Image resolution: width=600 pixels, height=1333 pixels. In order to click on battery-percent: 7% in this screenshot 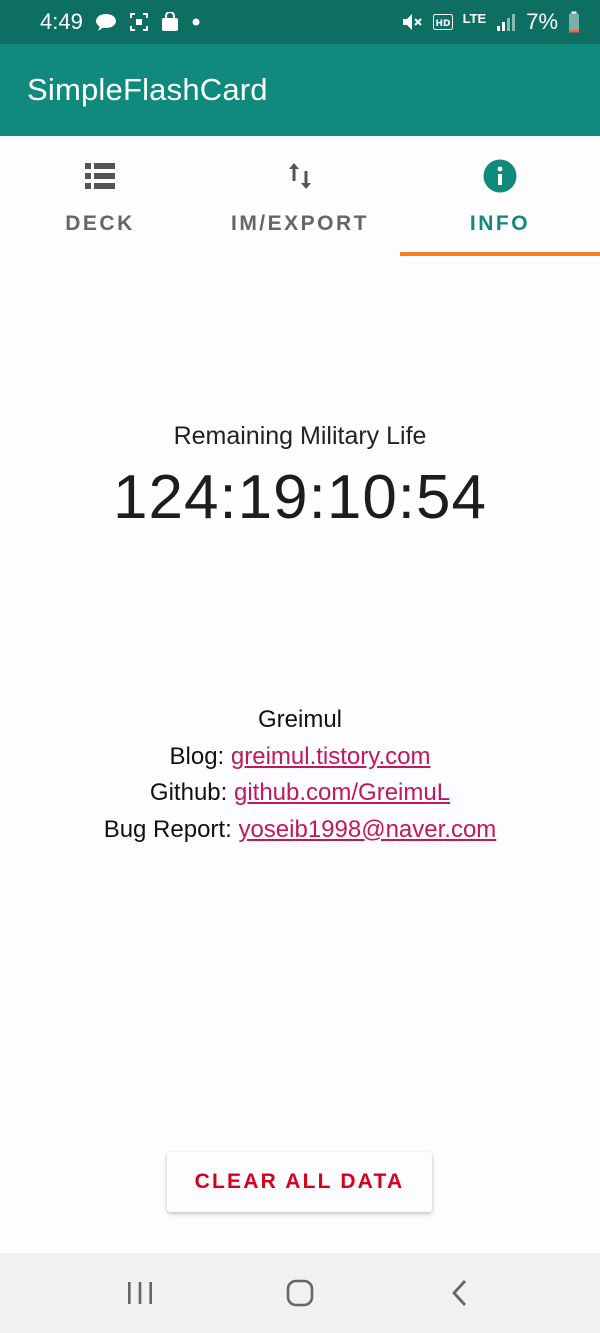, I will do `click(542, 21)`.